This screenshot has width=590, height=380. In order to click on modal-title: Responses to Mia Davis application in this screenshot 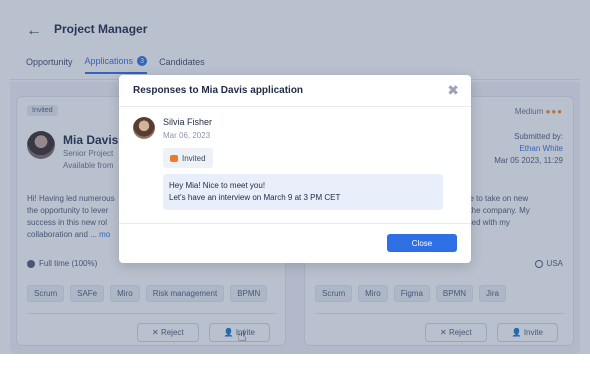, I will do `click(218, 90)`.